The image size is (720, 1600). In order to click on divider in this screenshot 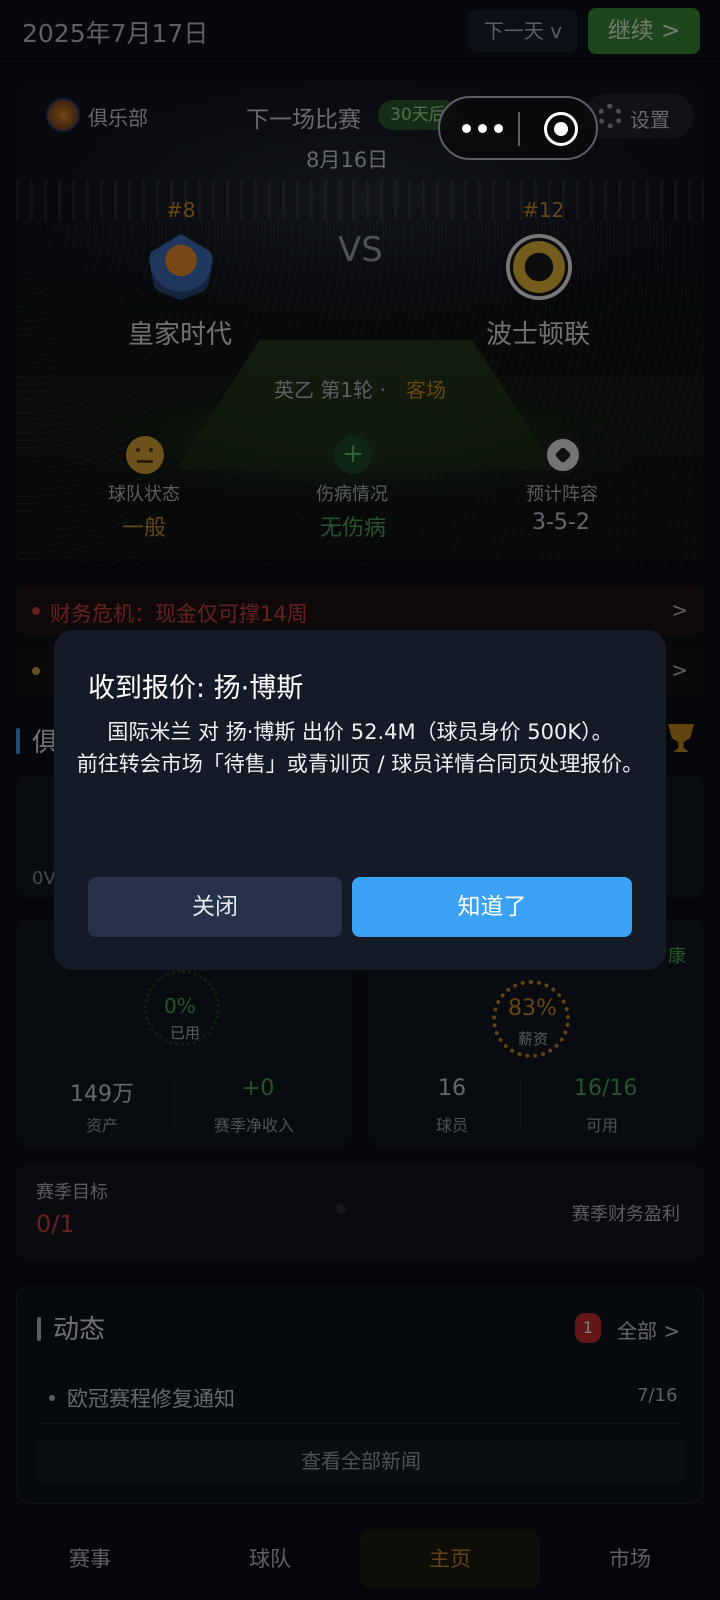, I will do `click(519, 129)`.